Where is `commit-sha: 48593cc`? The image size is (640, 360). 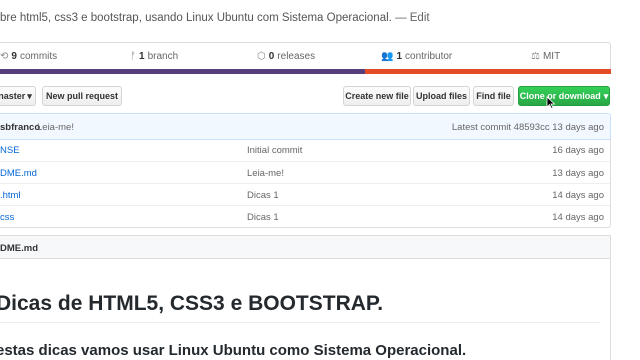
commit-sha: 48593cc is located at coordinates (532, 127).